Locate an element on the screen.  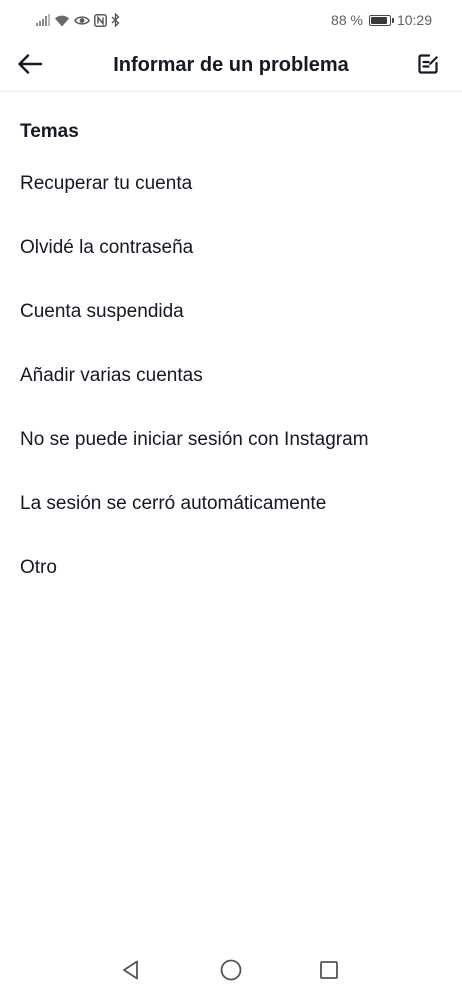
nav-recent-icon is located at coordinates (329, 972).